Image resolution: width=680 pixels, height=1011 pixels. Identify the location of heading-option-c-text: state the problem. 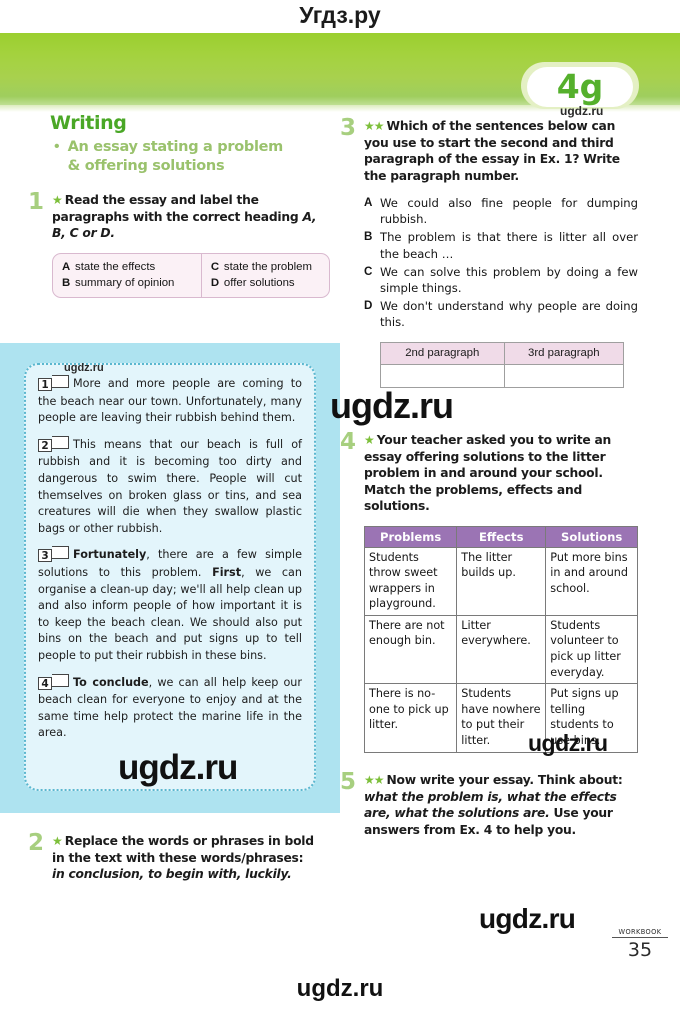
(267, 266).